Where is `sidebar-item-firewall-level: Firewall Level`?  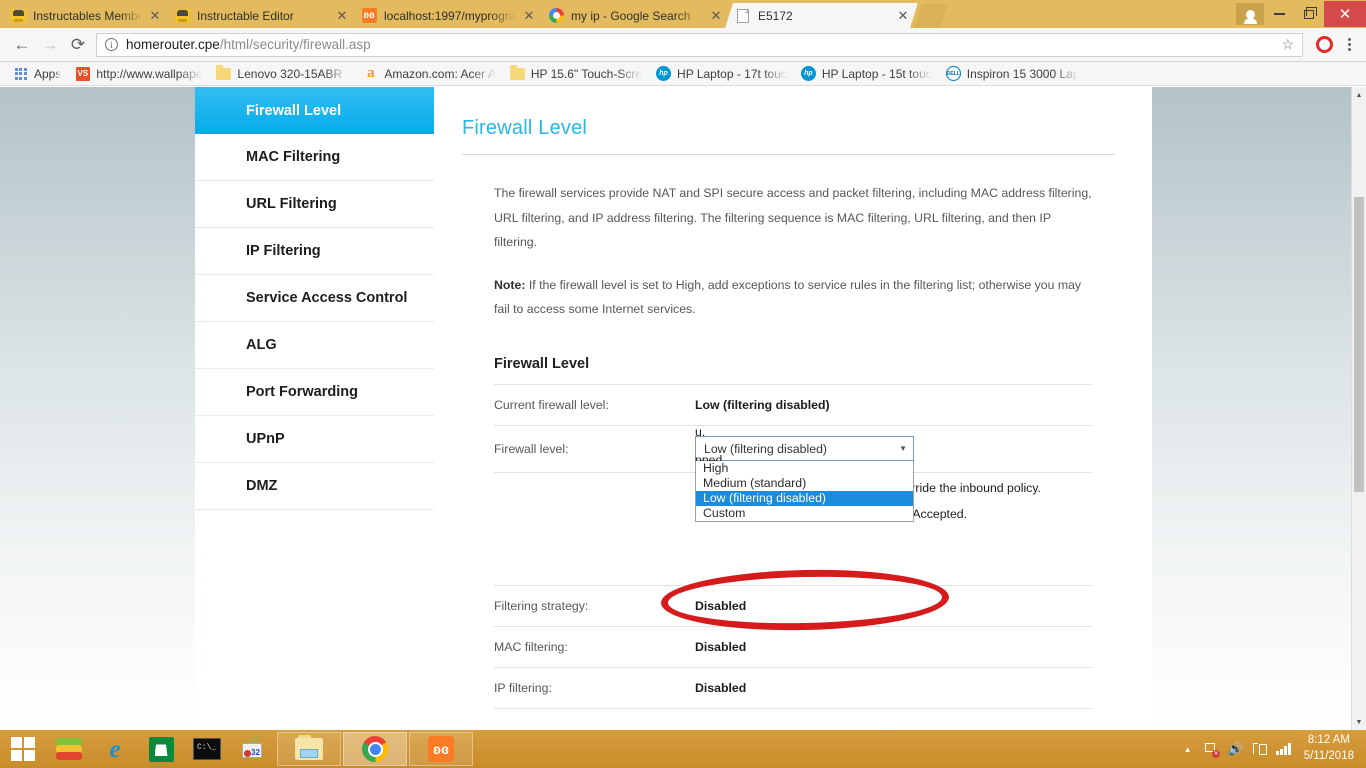 sidebar-item-firewall-level: Firewall Level is located at coordinates (314, 110).